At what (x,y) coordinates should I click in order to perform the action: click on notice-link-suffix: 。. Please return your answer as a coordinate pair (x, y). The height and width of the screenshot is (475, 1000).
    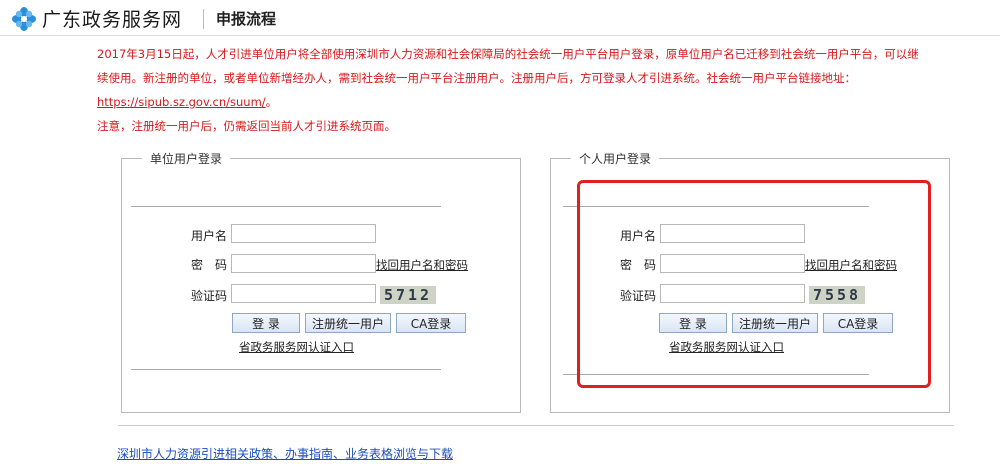
    Looking at the image, I should click on (271, 102).